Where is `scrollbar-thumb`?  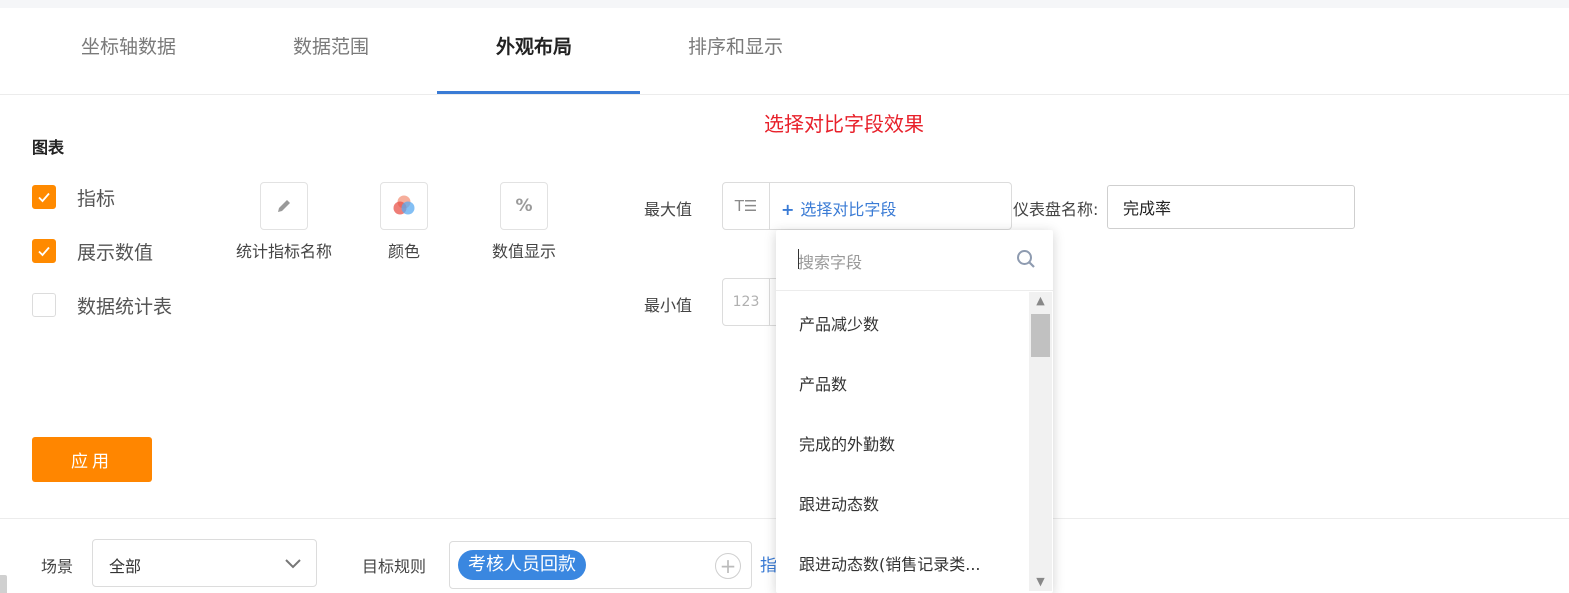
scrollbar-thumb is located at coordinates (1040, 335).